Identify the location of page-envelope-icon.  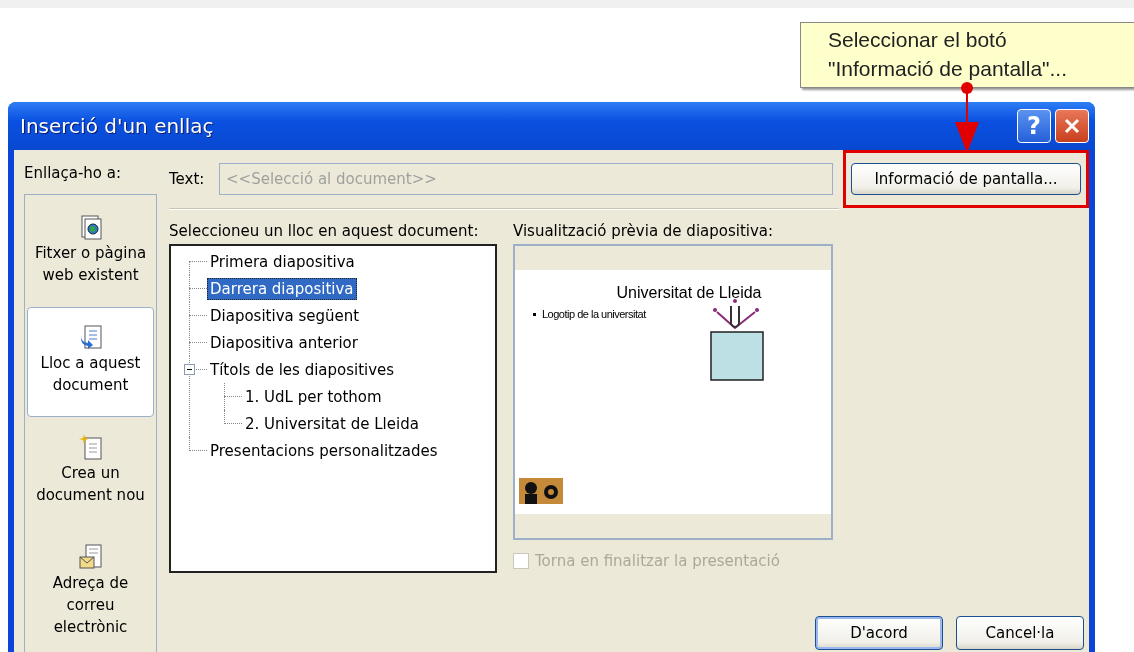
(90, 557).